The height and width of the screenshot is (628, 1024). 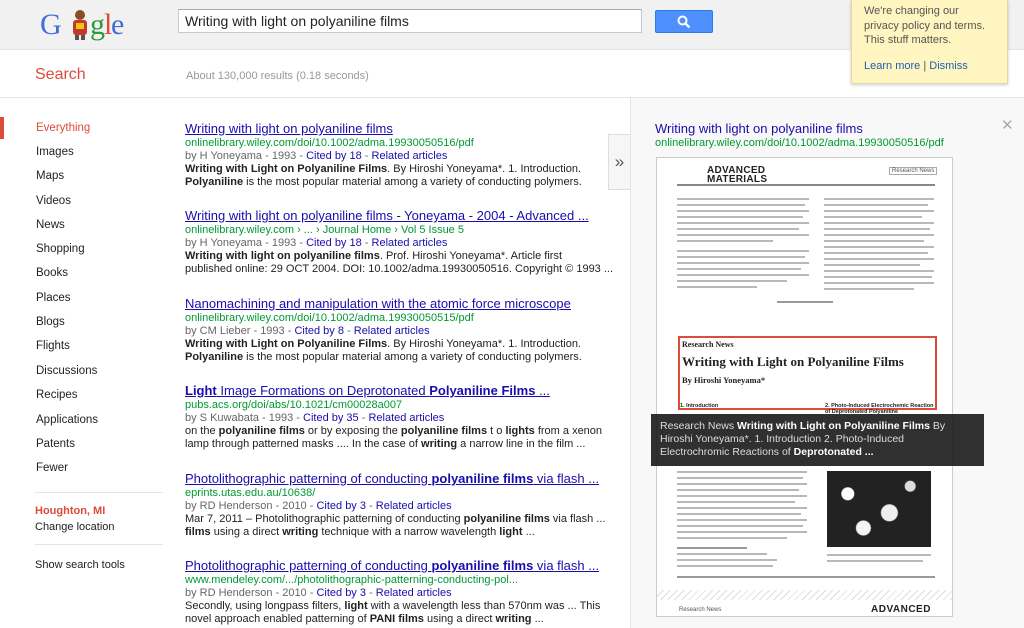 I want to click on doodle-icon, so click(x=80, y=24).